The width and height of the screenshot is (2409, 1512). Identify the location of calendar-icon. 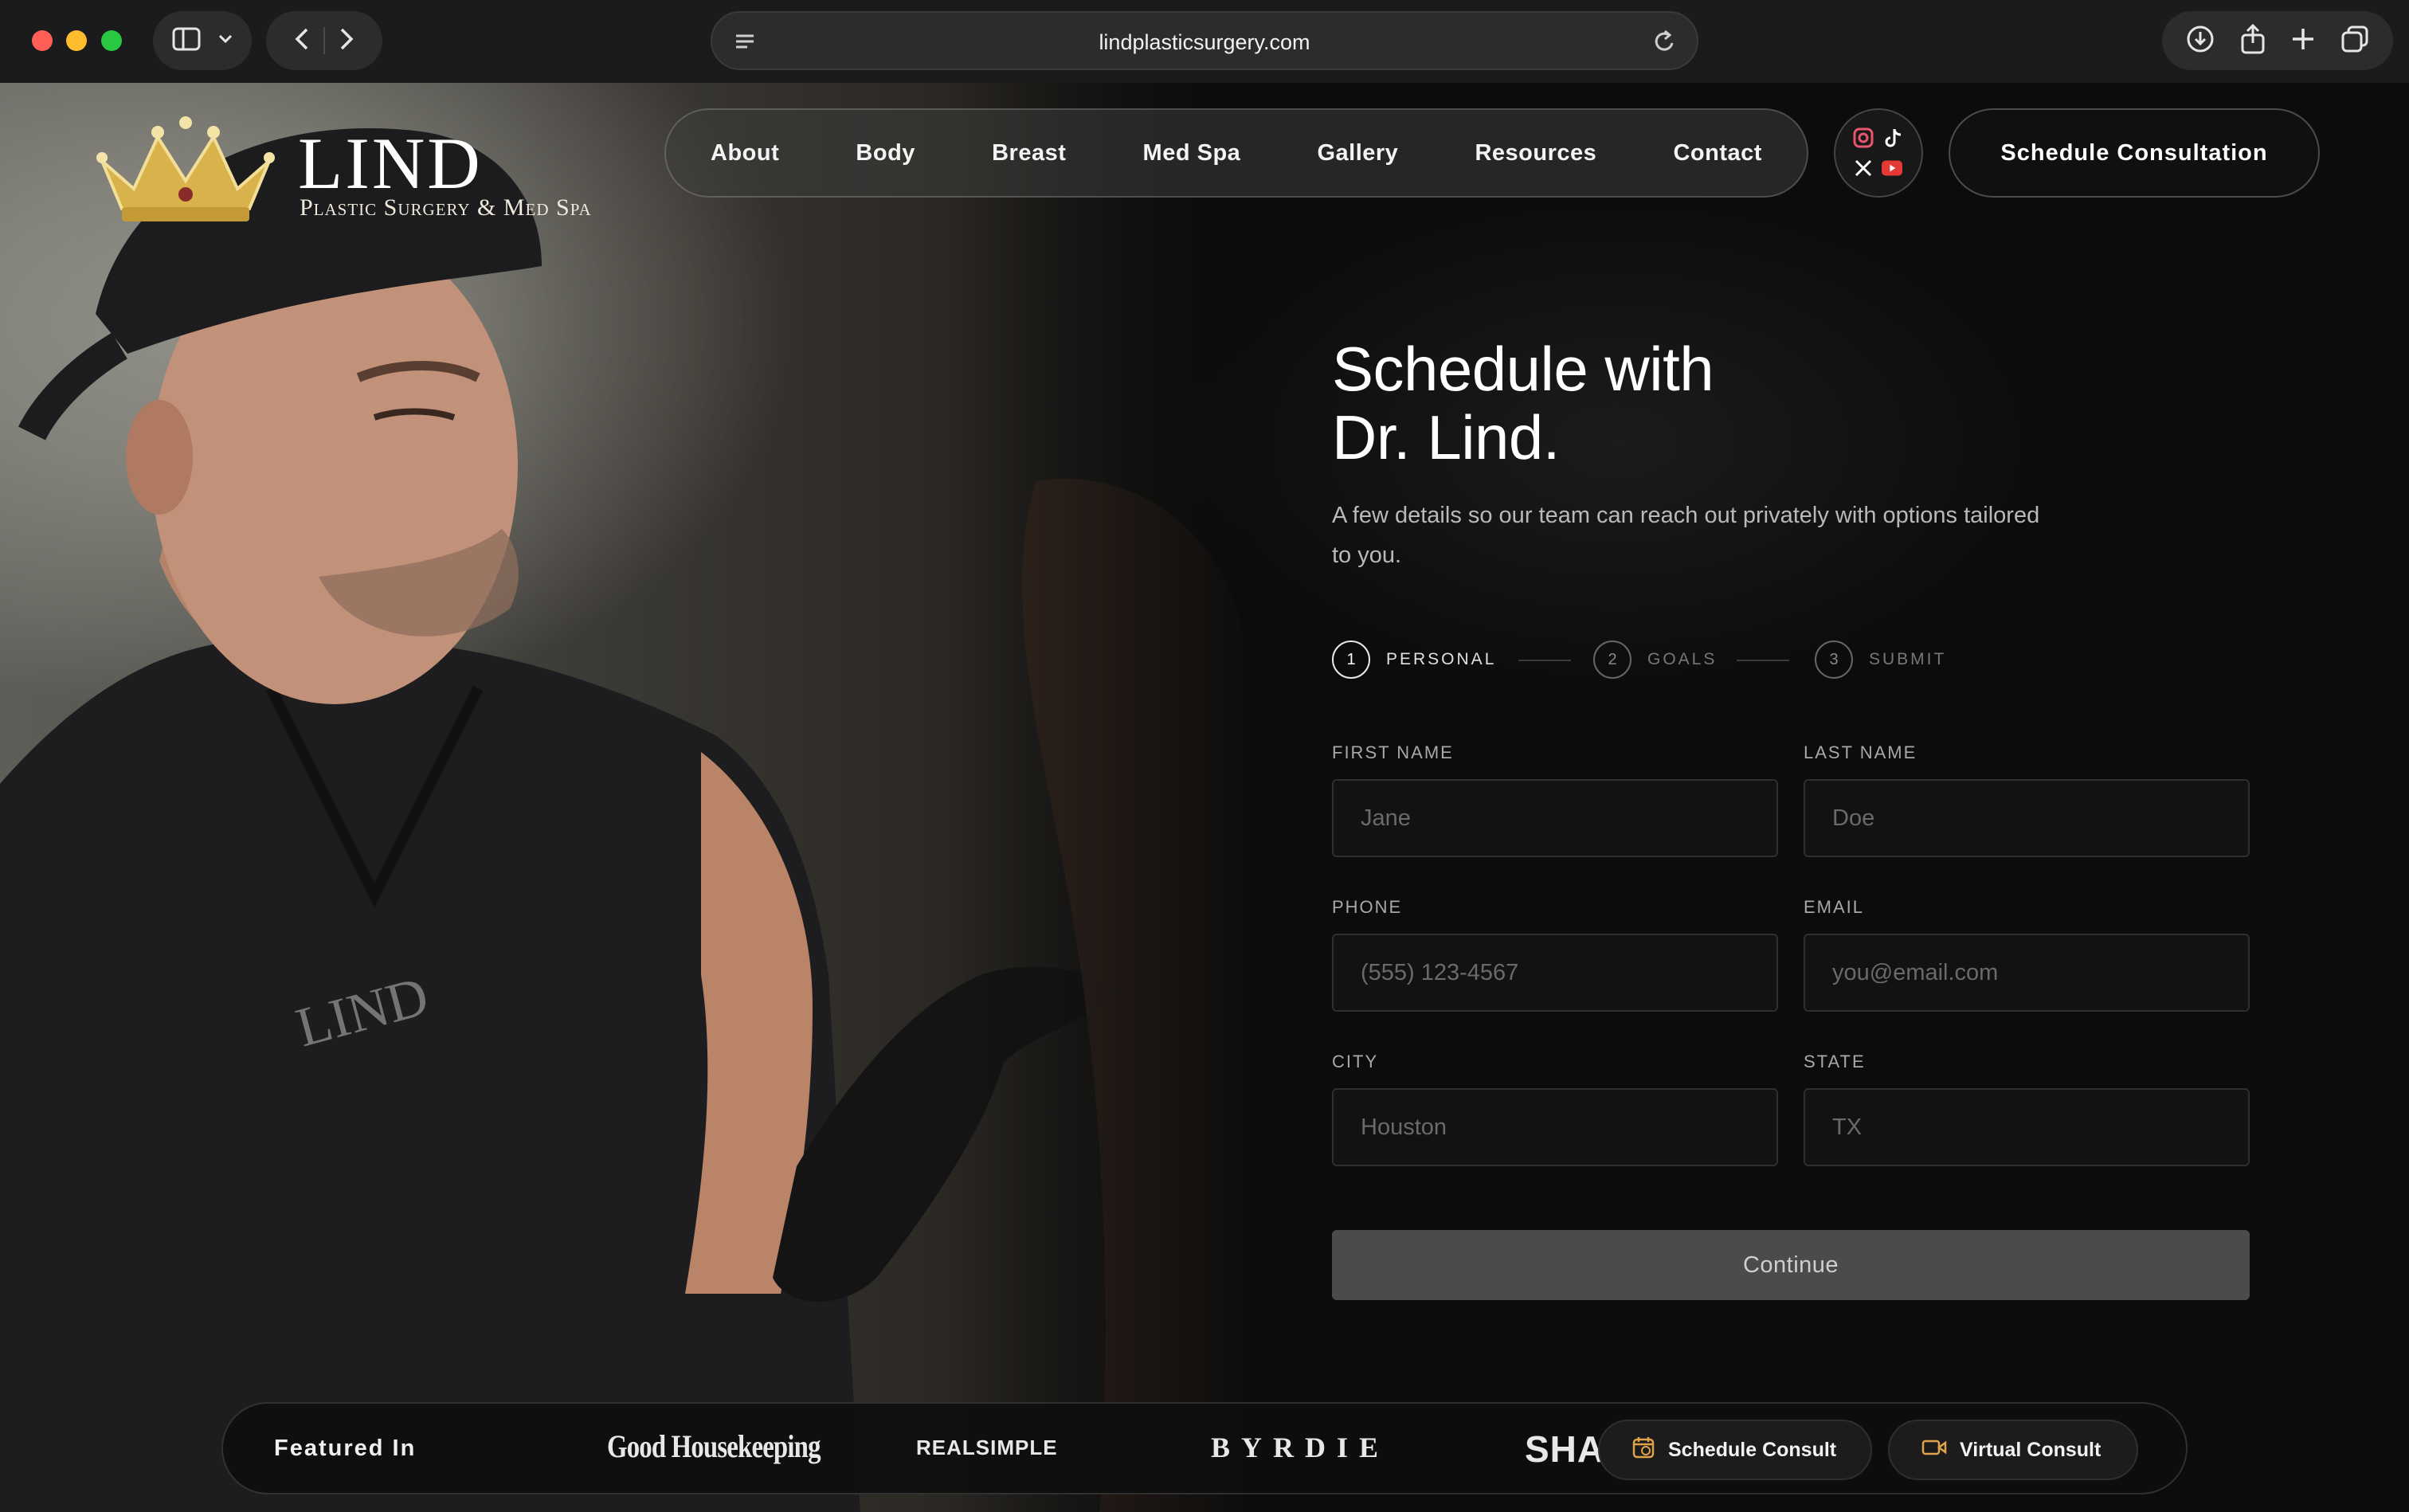
(1643, 1451).